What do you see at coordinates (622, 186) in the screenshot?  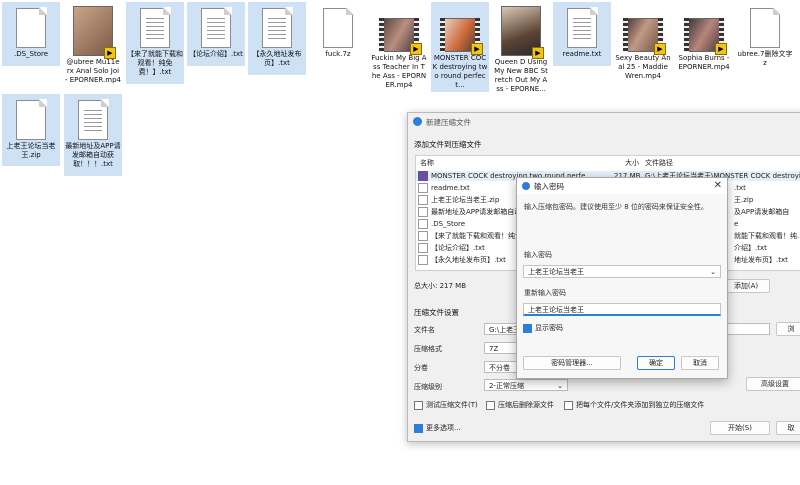 I see `password-dialog-title-bar: 输入密码 ✕` at bounding box center [622, 186].